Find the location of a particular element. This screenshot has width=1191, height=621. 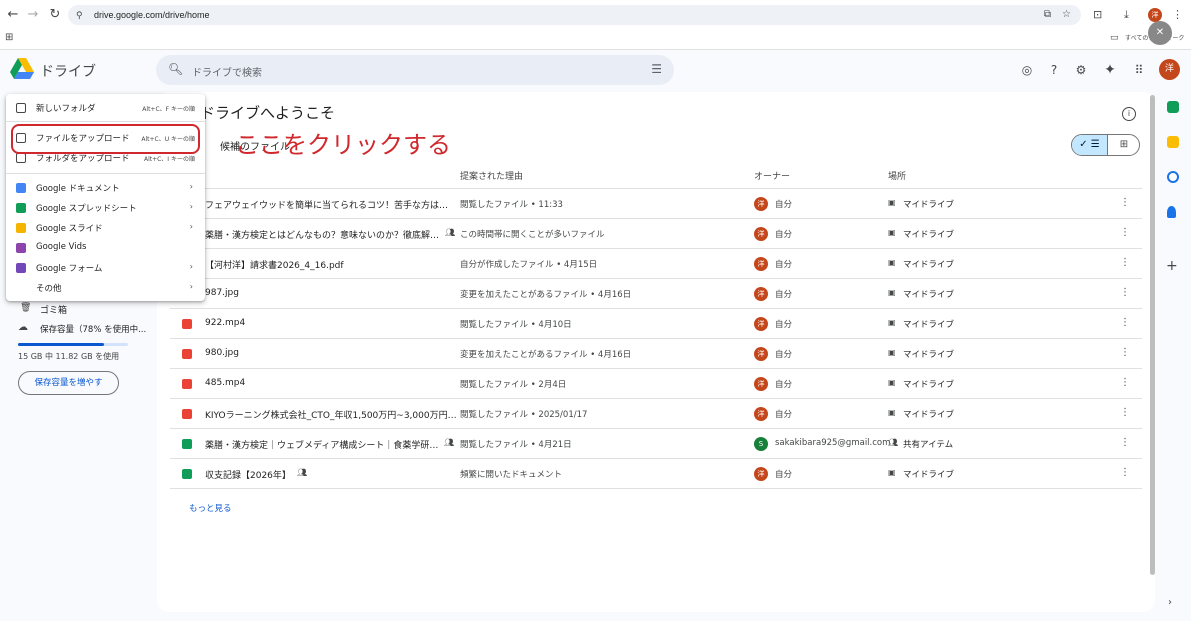

location-name: 共有アイテム is located at coordinates (928, 444).